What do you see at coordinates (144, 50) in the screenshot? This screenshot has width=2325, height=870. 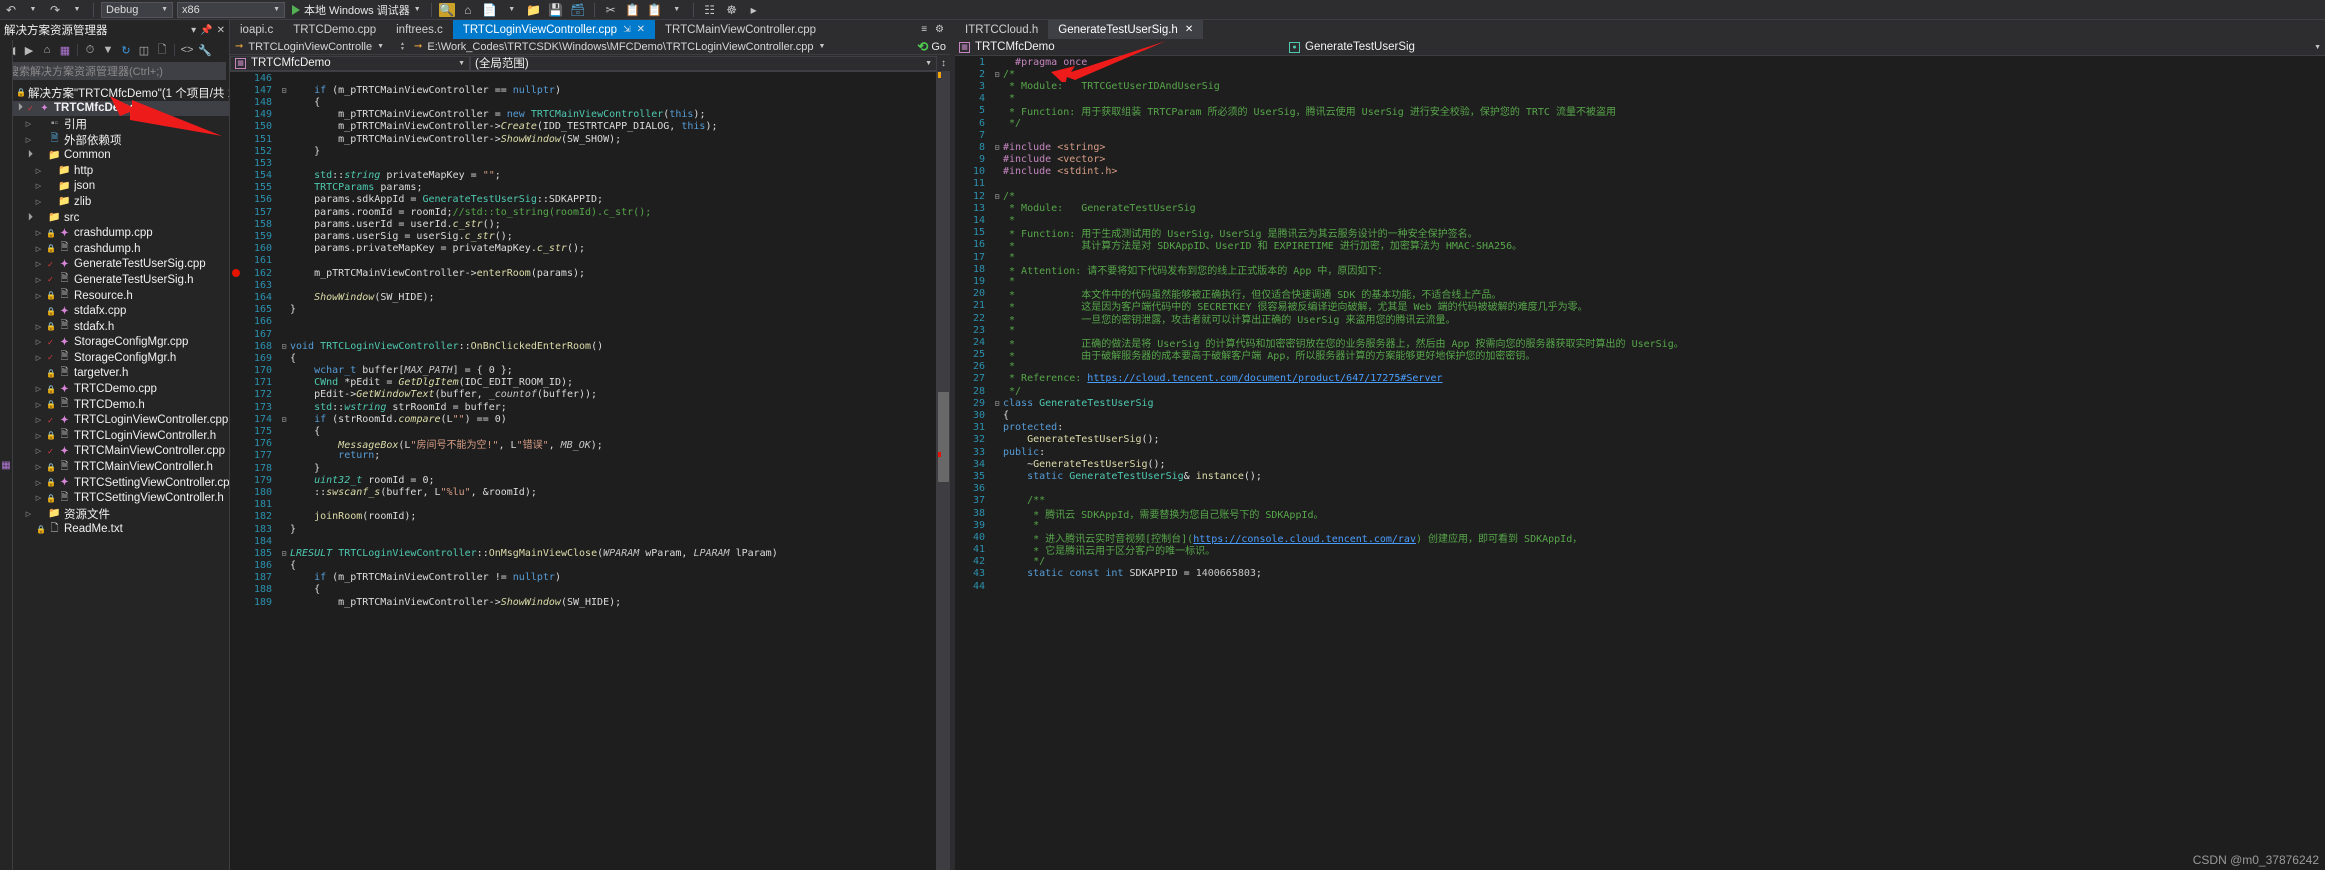 I see `collapse-all-icon: ◫` at bounding box center [144, 50].